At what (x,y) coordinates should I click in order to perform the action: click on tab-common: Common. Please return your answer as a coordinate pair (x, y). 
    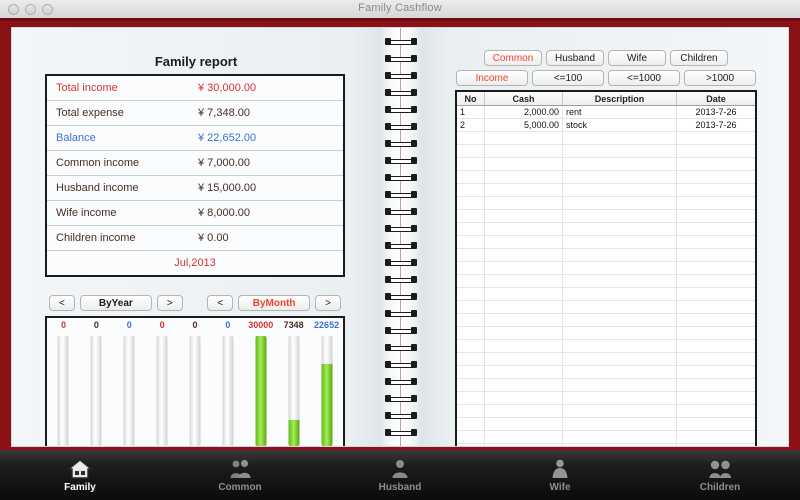
    Looking at the image, I should click on (240, 475).